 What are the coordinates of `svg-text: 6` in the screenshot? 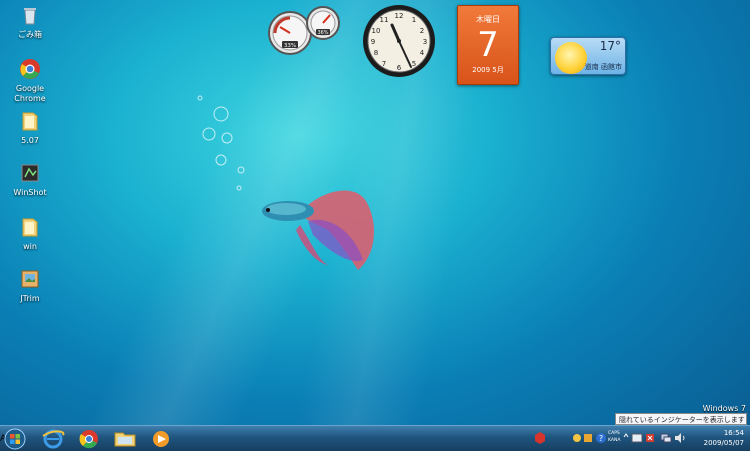 It's located at (399, 68).